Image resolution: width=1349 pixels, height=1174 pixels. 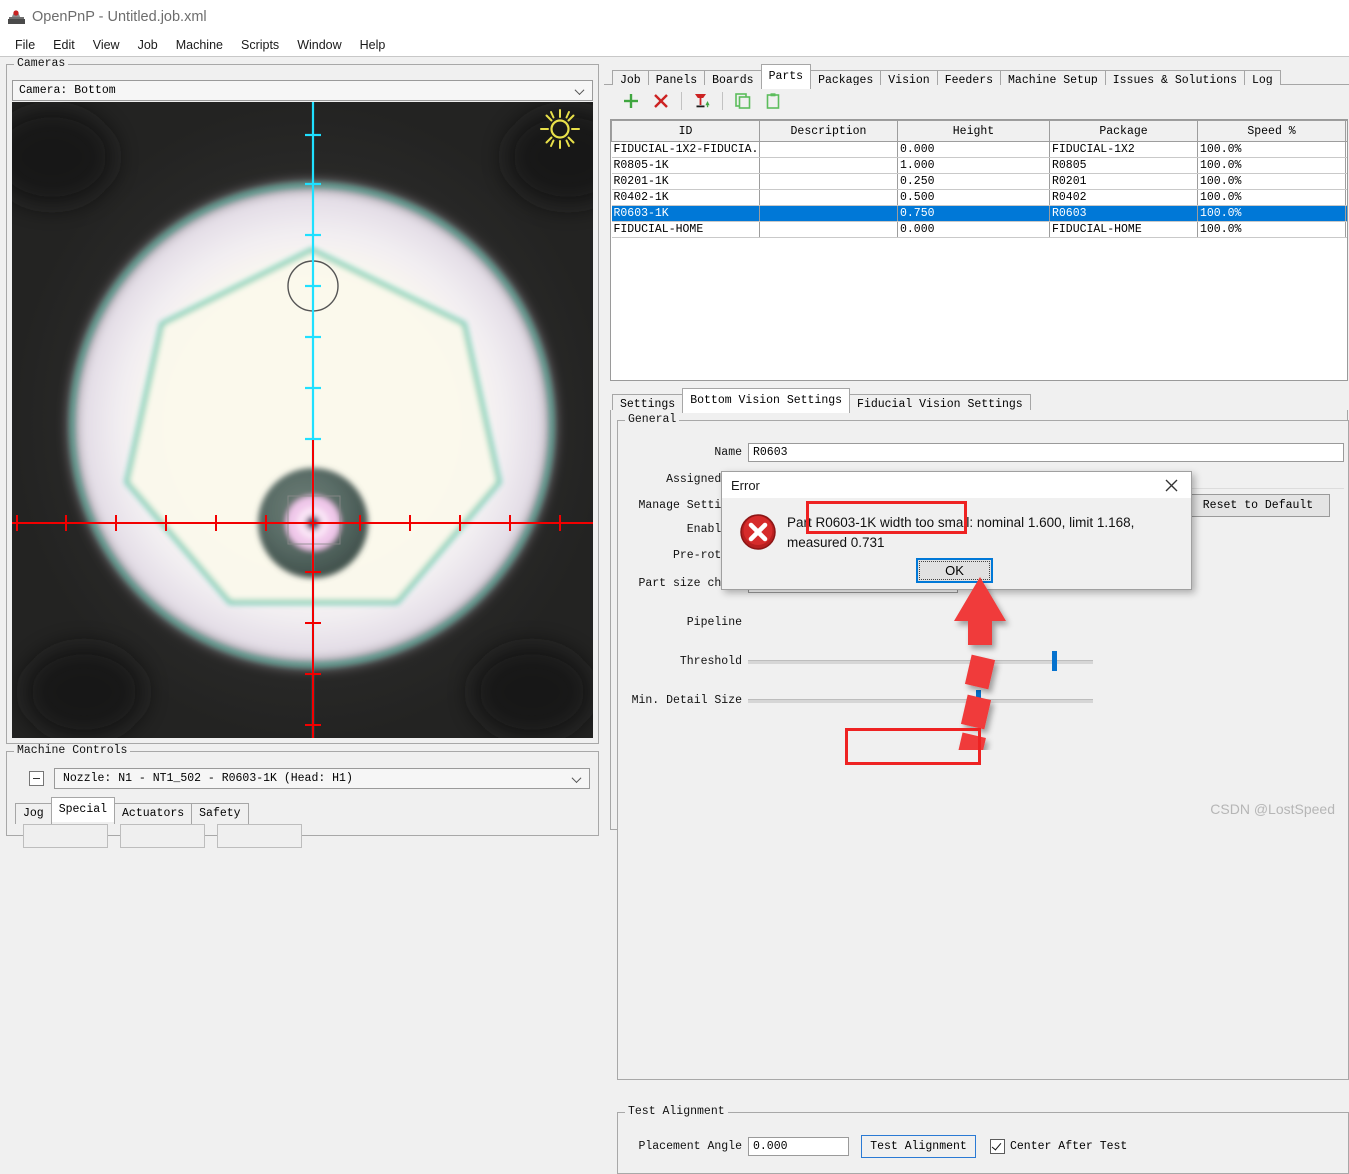 I want to click on cell-height: 0.250, so click(x=973, y=181).